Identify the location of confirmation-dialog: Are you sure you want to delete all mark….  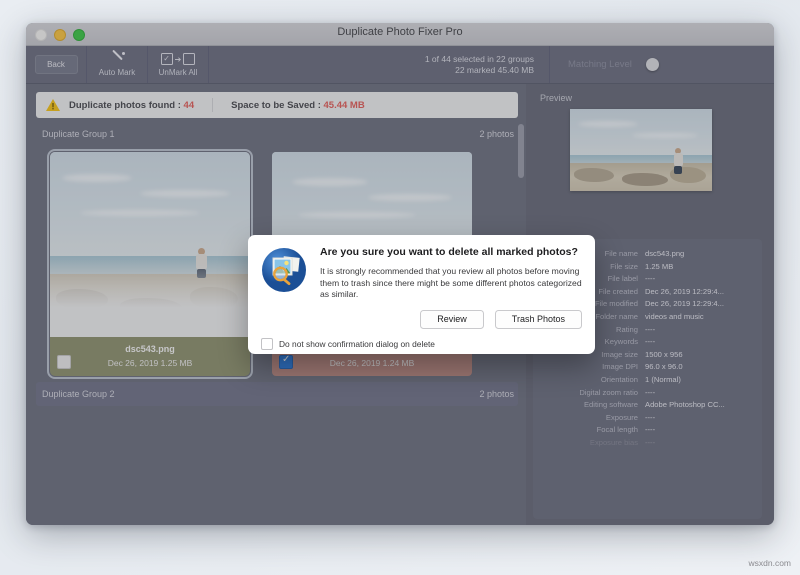
(421, 294).